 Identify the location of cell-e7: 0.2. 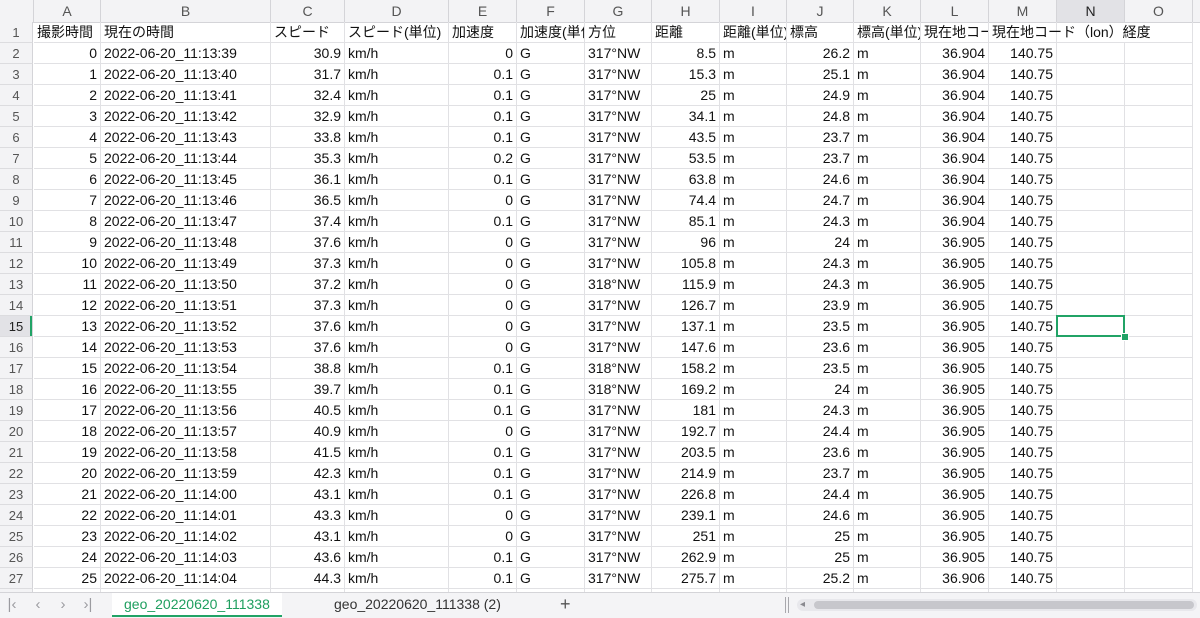
(483, 158).